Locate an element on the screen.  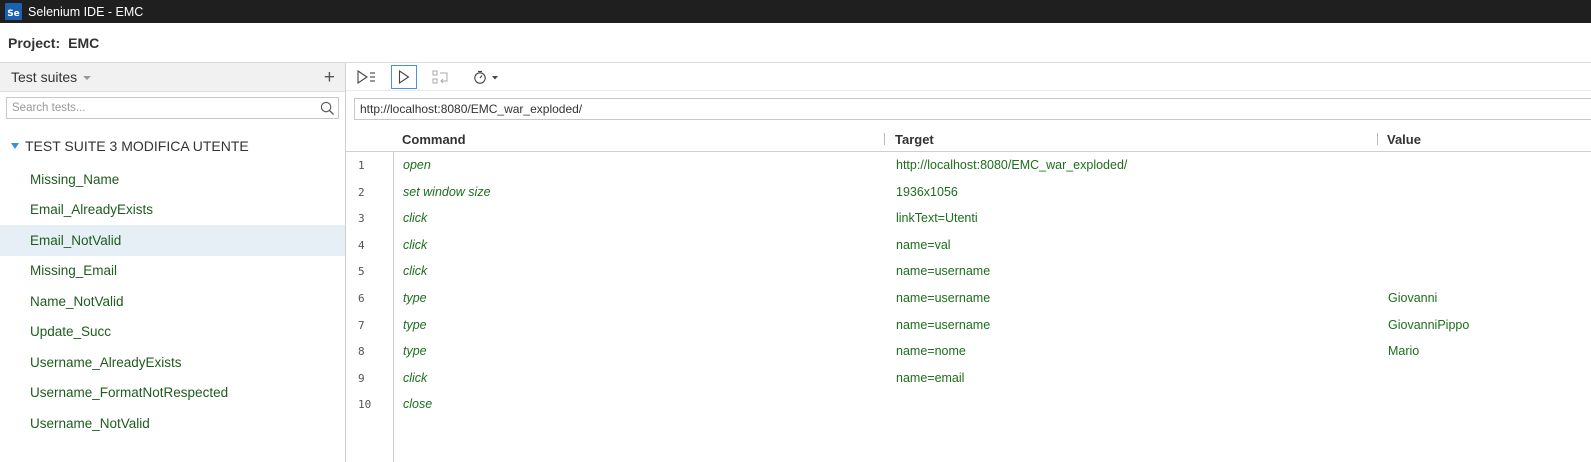
target-cell: 1936x1056 is located at coordinates (927, 191).